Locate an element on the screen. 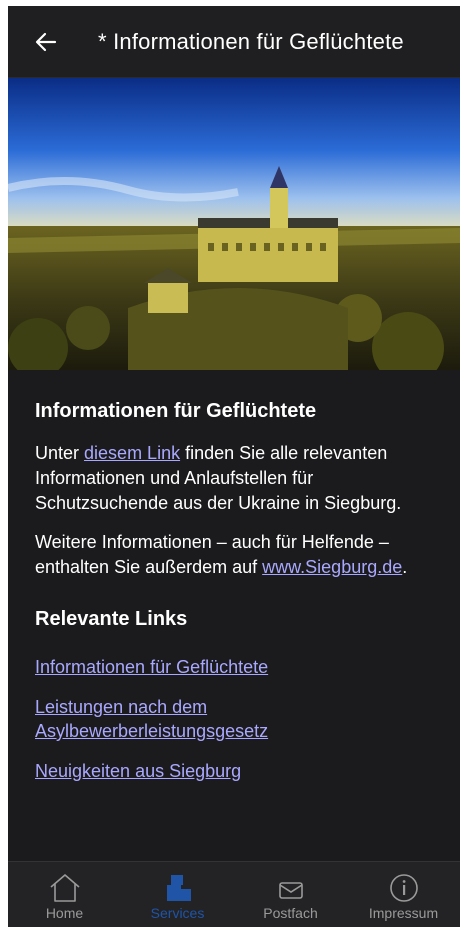 This screenshot has width=460, height=927. tab-home: Home is located at coordinates (64, 894).